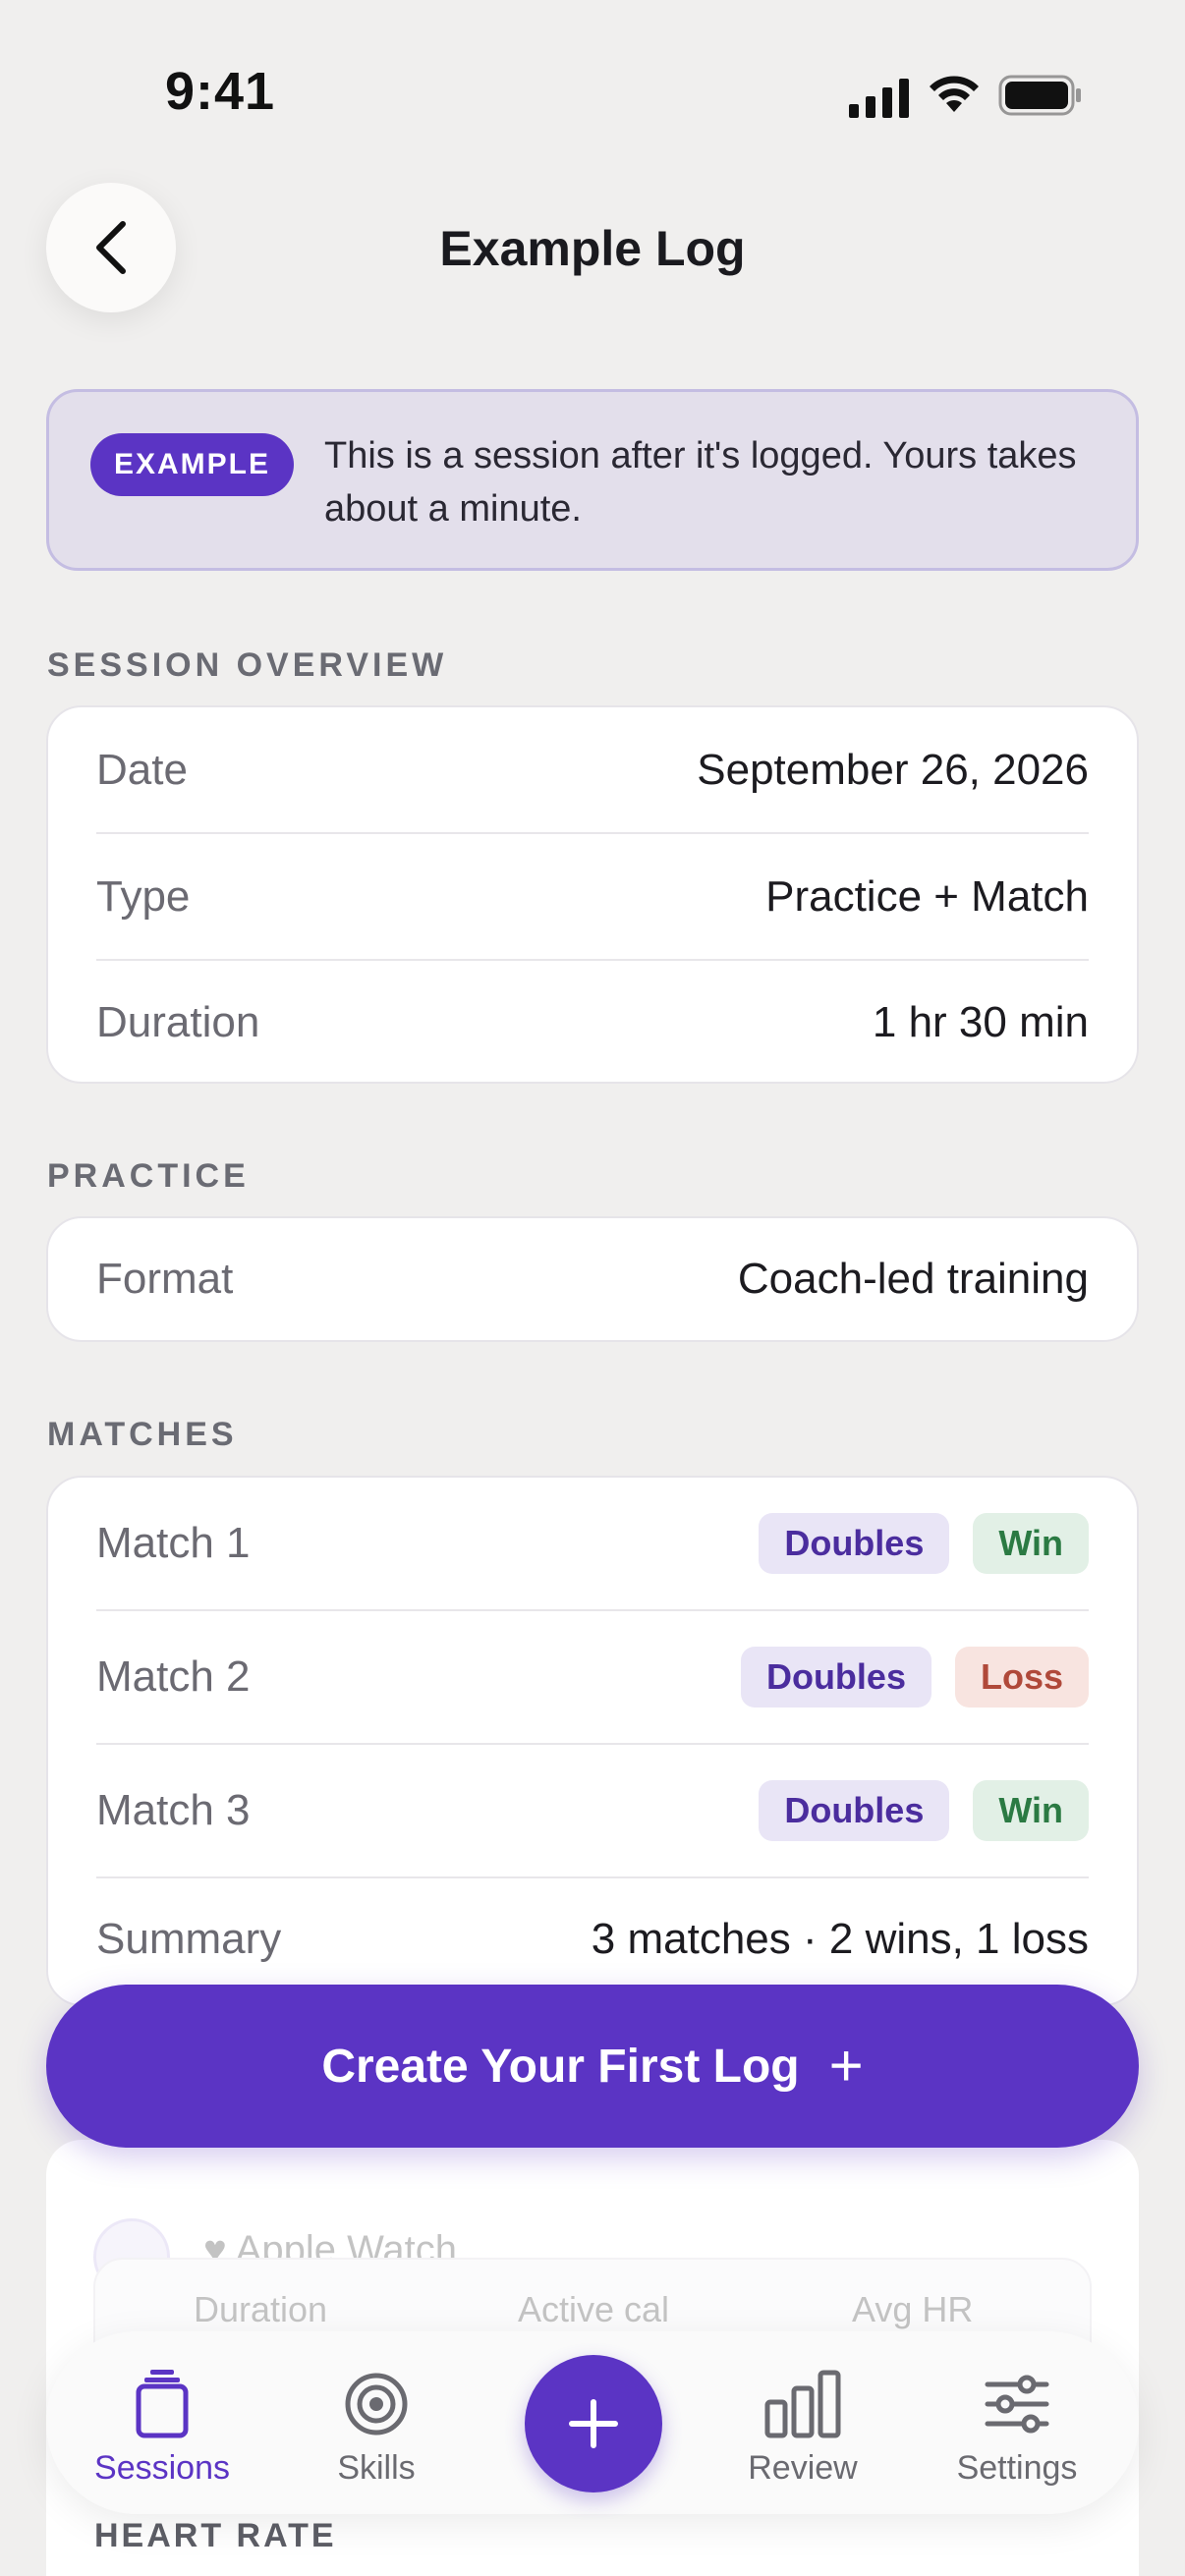  What do you see at coordinates (165, 1279) in the screenshot?
I see `row-label: Format` at bounding box center [165, 1279].